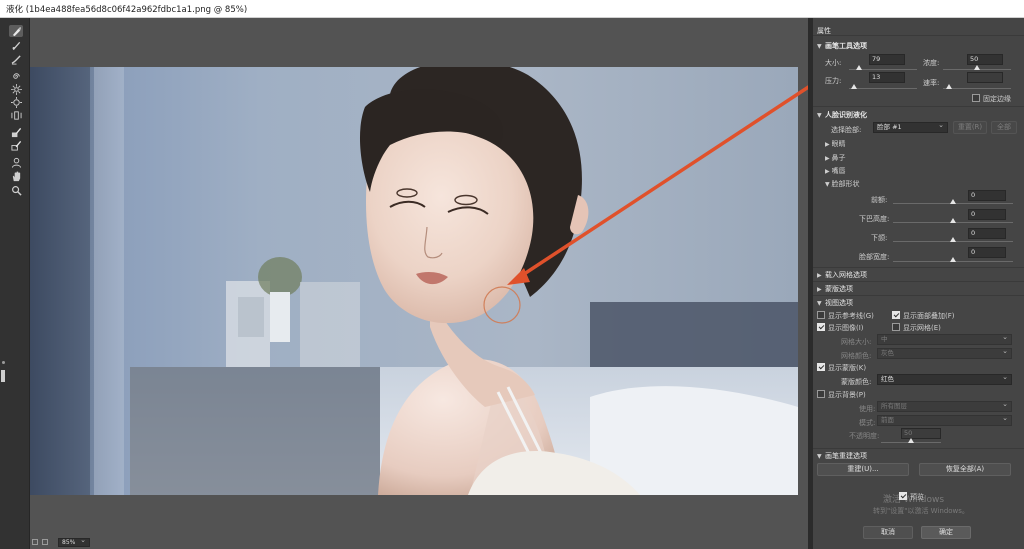 Image resolution: width=1024 pixels, height=549 pixels. I want to click on density-field: 50, so click(985, 59).